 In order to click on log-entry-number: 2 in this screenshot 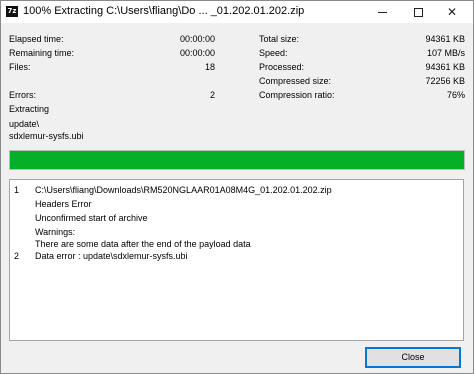, I will do `click(17, 256)`.